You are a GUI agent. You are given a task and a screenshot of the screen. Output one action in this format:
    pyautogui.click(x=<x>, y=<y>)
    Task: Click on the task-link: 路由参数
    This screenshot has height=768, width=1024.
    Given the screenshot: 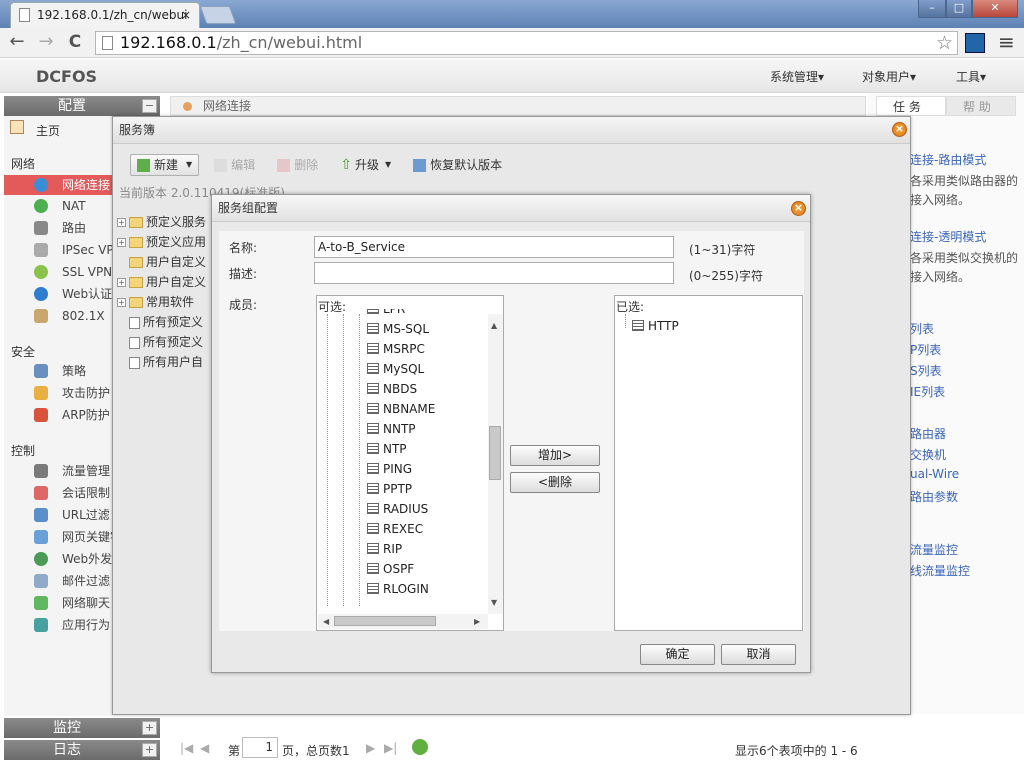 What is the action you would take?
    pyautogui.click(x=934, y=496)
    